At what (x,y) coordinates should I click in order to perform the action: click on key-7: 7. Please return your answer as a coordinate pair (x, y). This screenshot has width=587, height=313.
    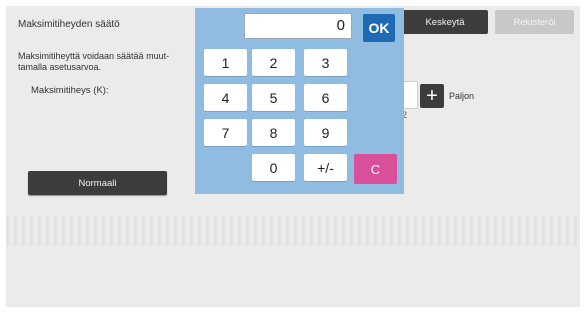
    Looking at the image, I should click on (225, 132).